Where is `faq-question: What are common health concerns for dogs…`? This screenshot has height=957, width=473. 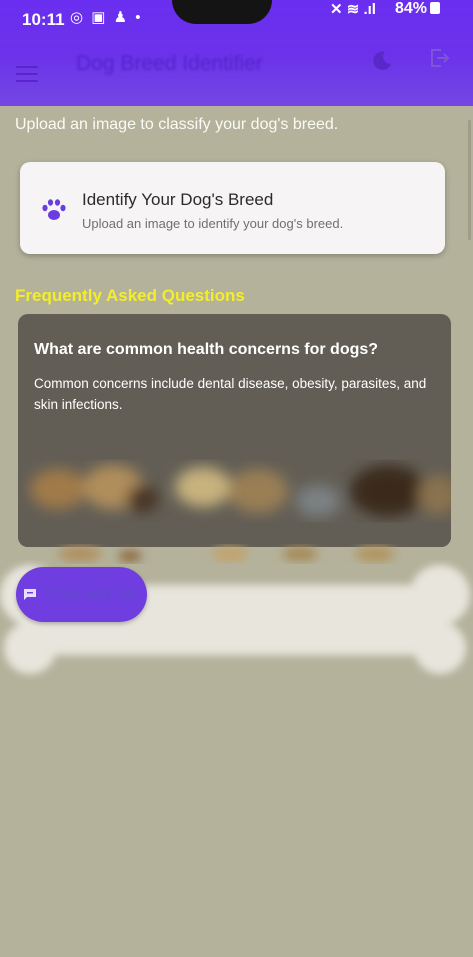
faq-question: What are common health concerns for dogs… is located at coordinates (206, 349).